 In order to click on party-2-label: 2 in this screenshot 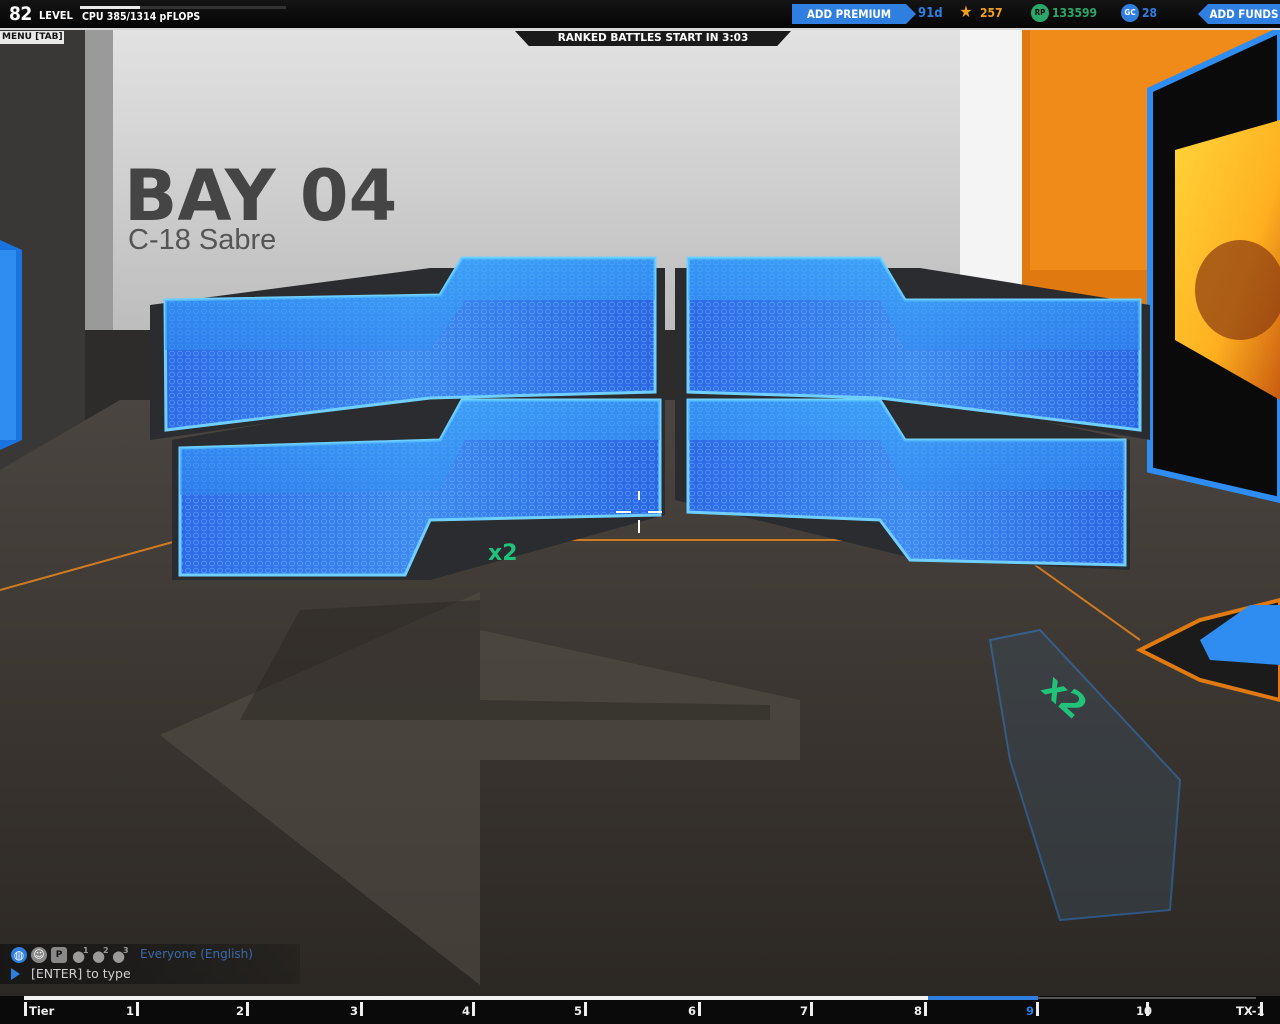, I will do `click(106, 950)`.